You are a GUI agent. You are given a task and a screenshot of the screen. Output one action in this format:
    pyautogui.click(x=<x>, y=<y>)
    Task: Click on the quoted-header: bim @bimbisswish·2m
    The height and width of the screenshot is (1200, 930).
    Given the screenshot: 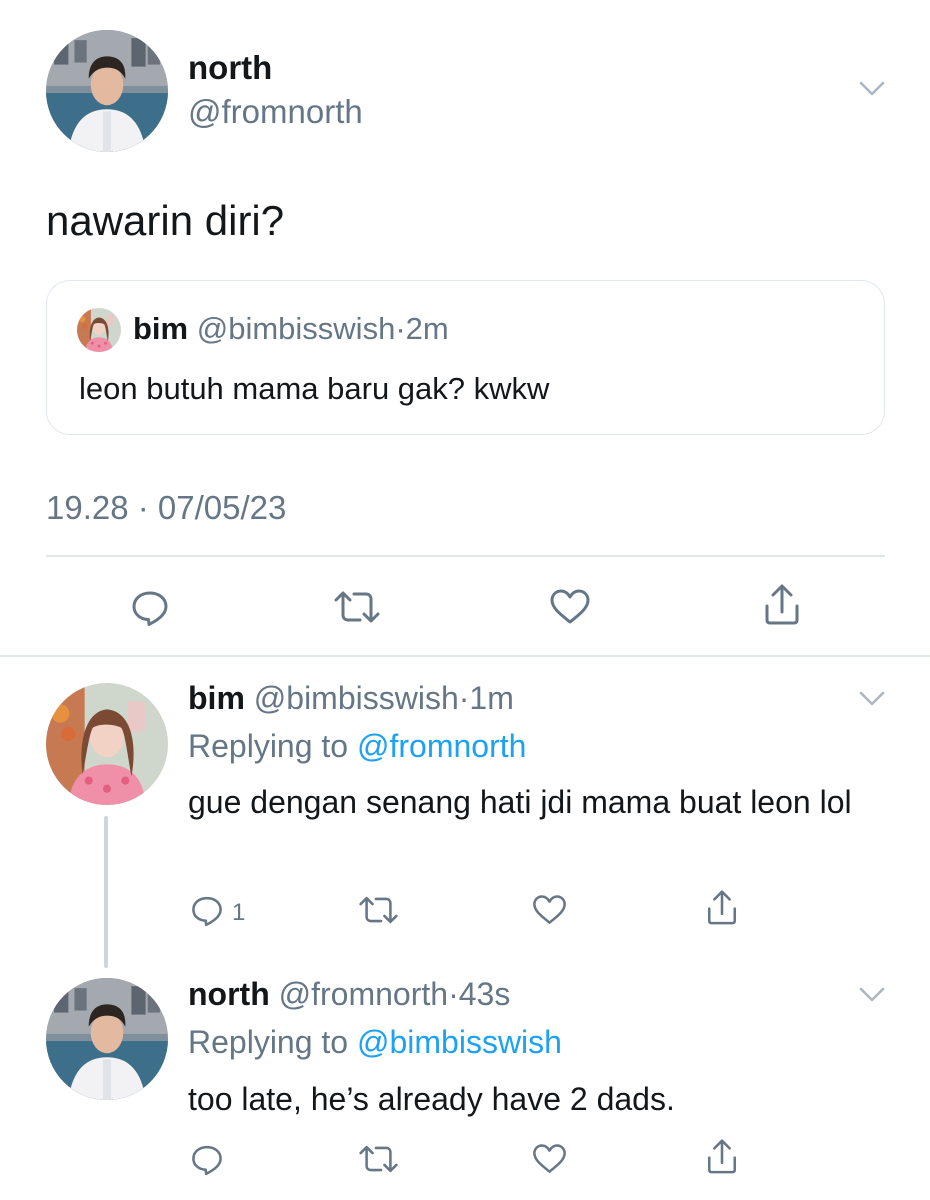 What is the action you would take?
    pyautogui.click(x=291, y=329)
    